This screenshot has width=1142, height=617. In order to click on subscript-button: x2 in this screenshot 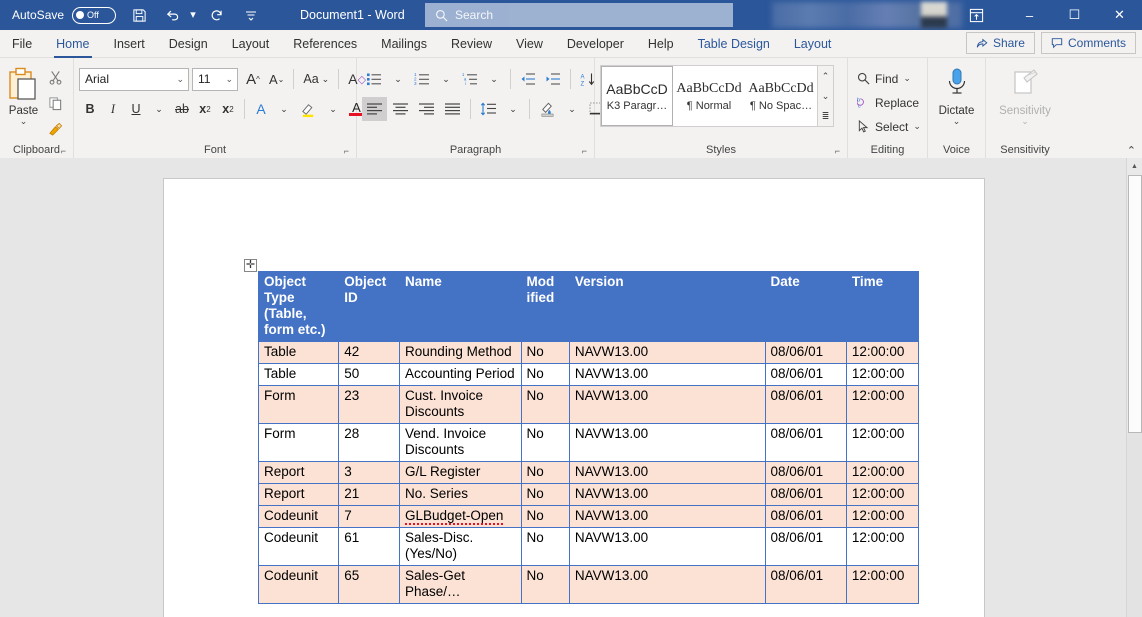, I will do `click(205, 109)`.